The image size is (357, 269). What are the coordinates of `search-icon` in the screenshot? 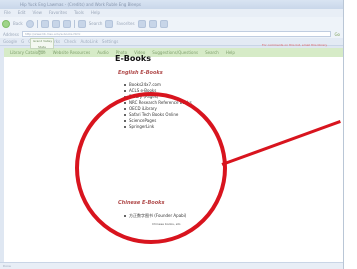 It's located at (81, 23).